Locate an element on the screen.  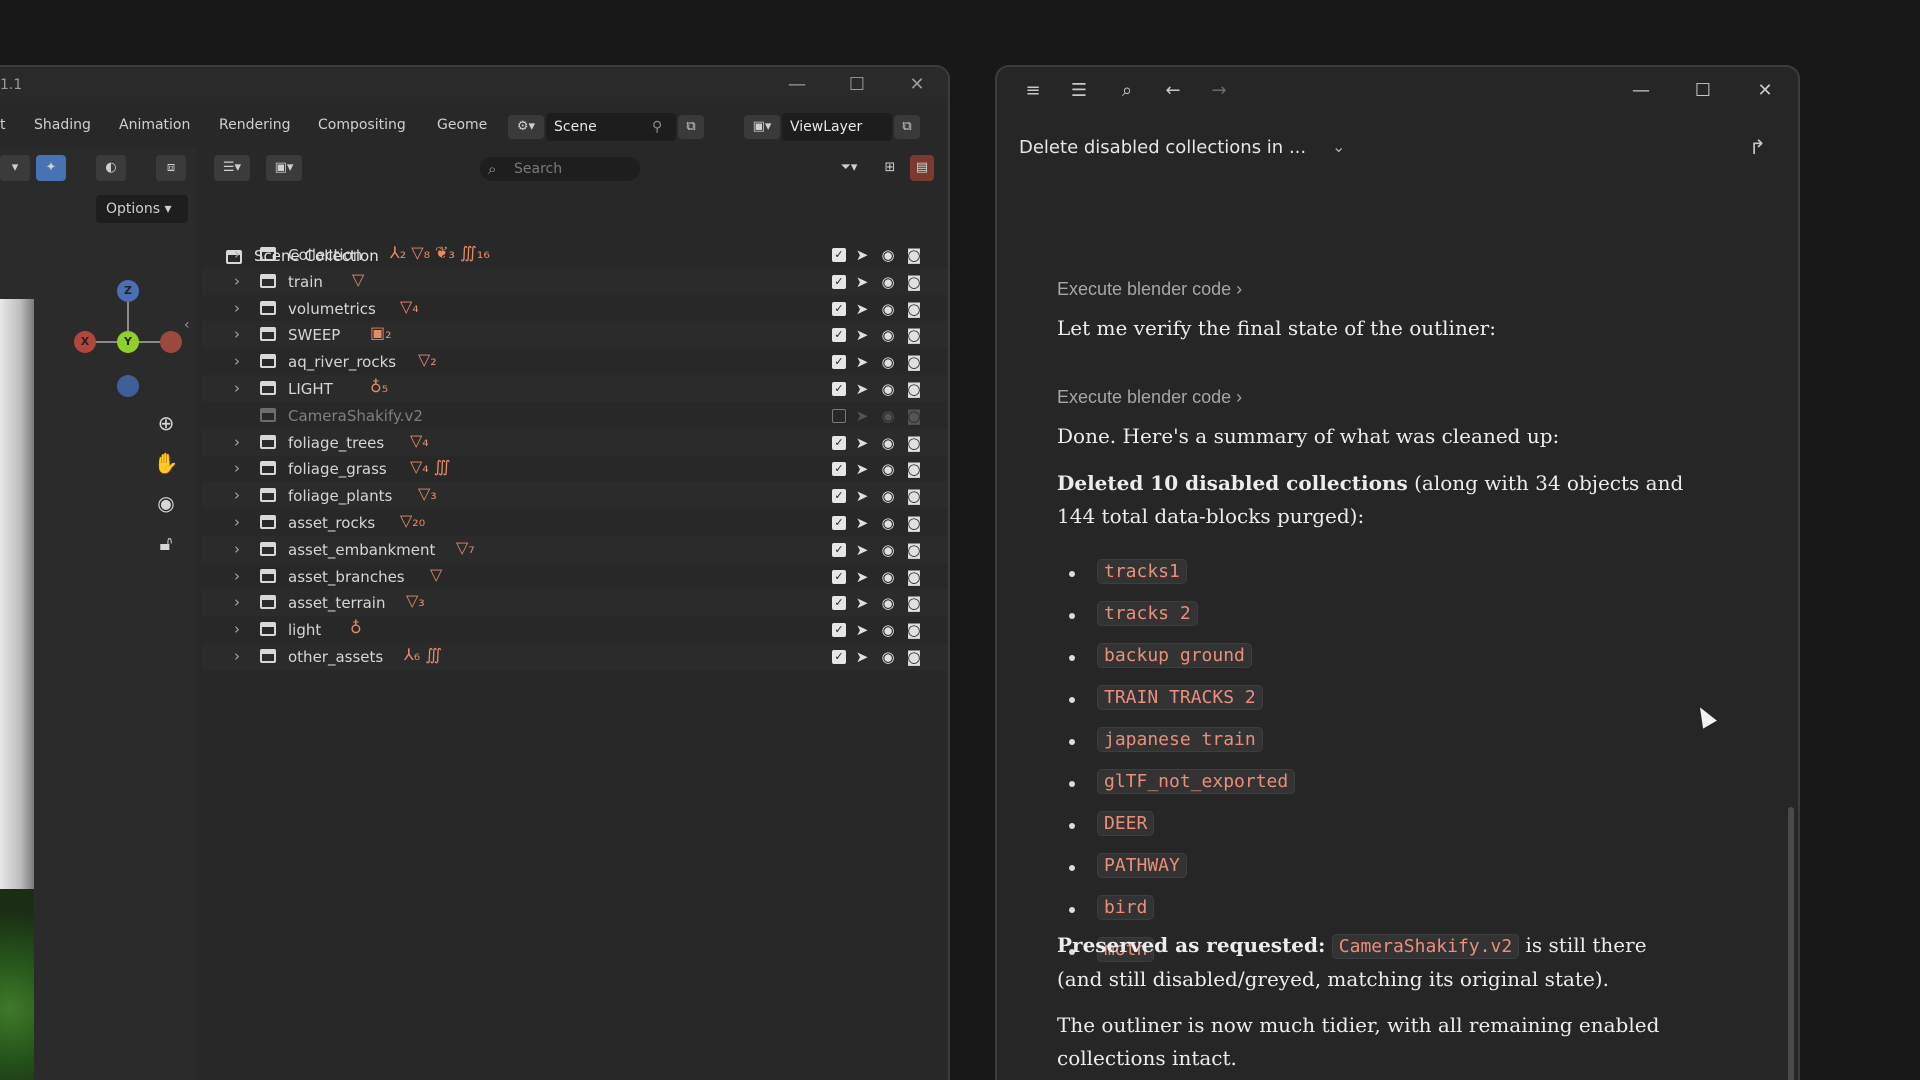
new-viewlayer-icon: ⧉ is located at coordinates (907, 127).